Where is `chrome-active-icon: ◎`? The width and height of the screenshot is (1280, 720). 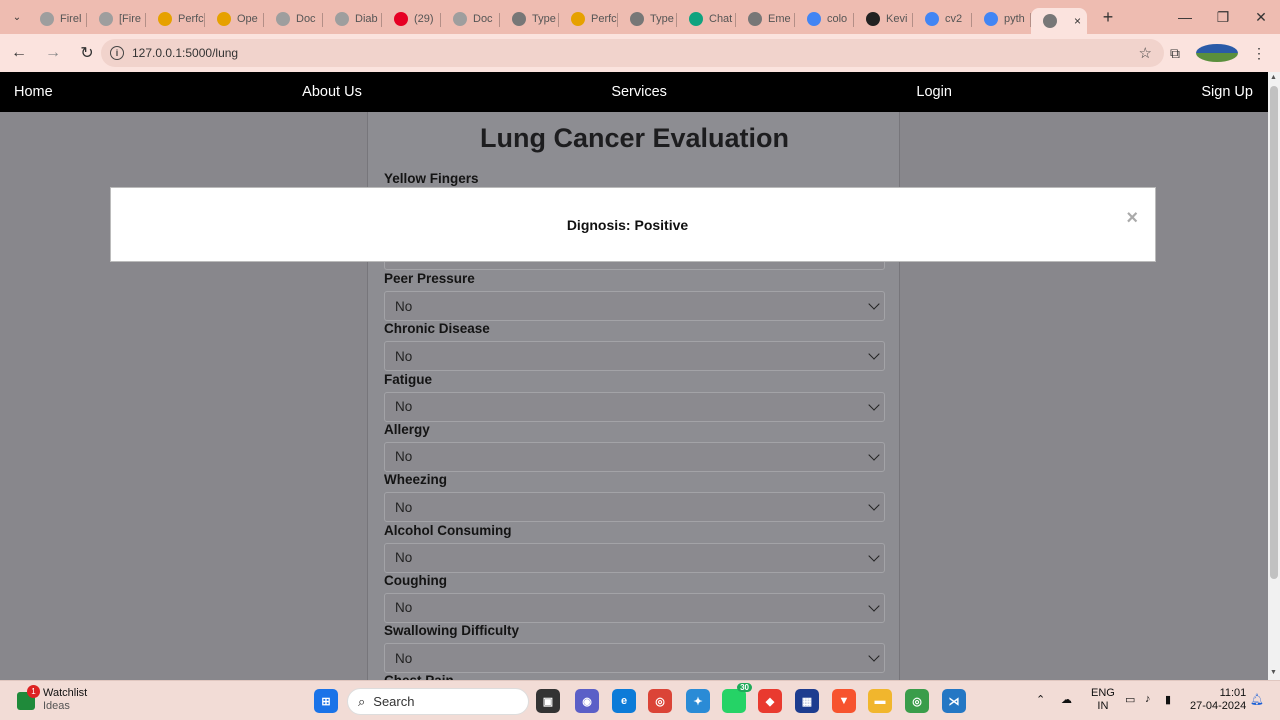
chrome-active-icon: ◎ is located at coordinates (917, 701).